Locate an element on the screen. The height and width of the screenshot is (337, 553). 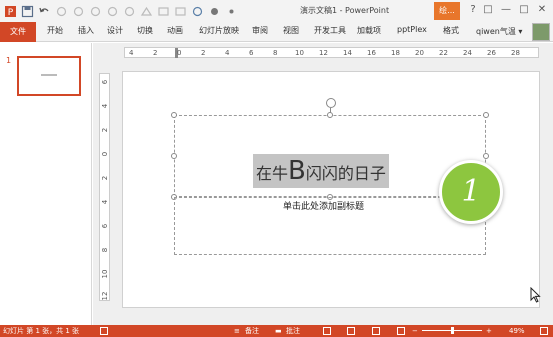
avatar is located at coordinates (541, 32).